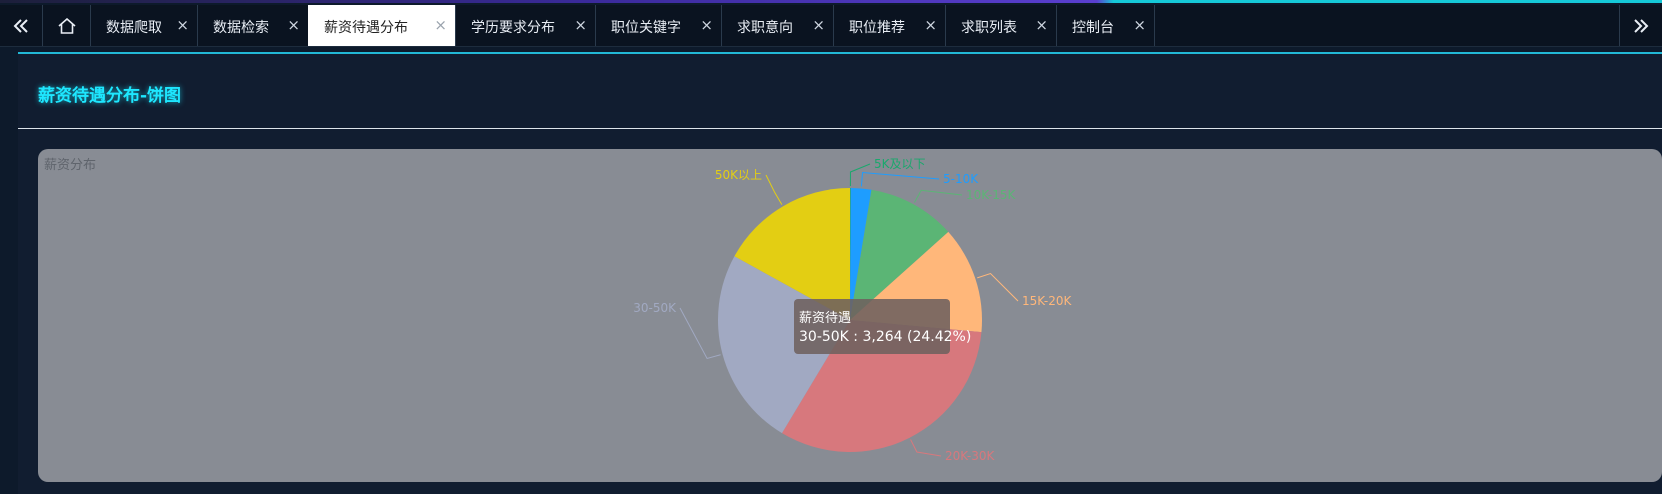 This screenshot has height=494, width=1662. Describe the element at coordinates (646, 28) in the screenshot. I see `tab-label: 职位关键字` at that location.